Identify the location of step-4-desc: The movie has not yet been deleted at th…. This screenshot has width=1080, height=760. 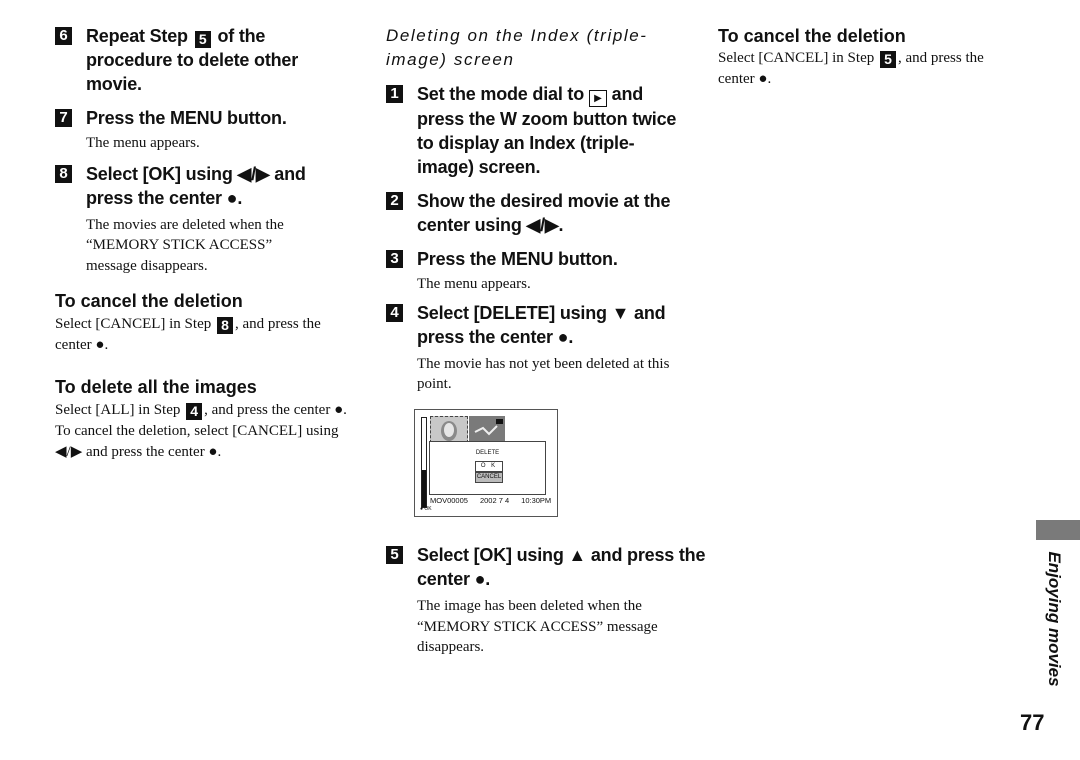
(543, 374).